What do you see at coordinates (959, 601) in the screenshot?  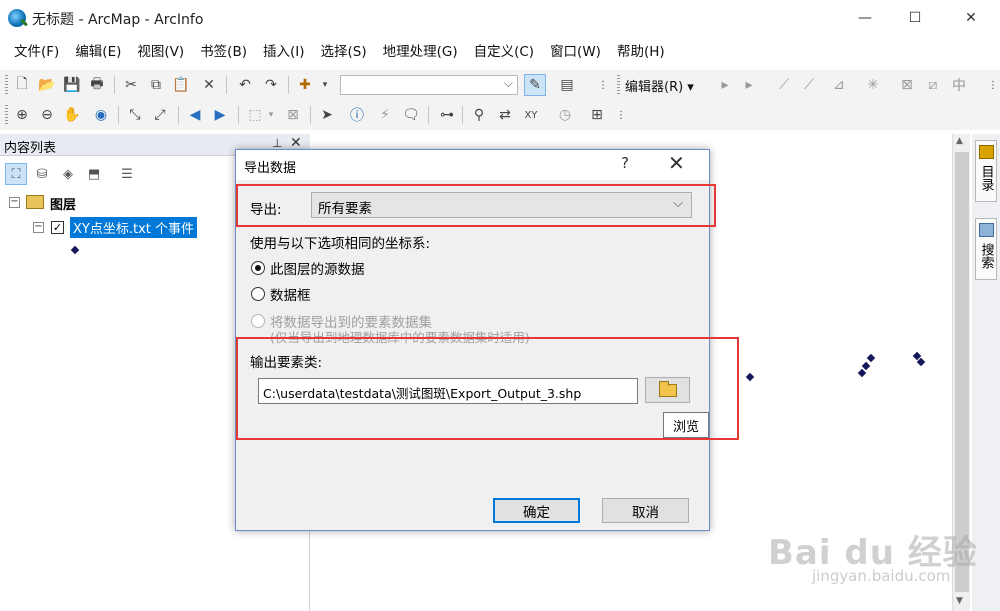 I see `scroll-down-icon: ▼` at bounding box center [959, 601].